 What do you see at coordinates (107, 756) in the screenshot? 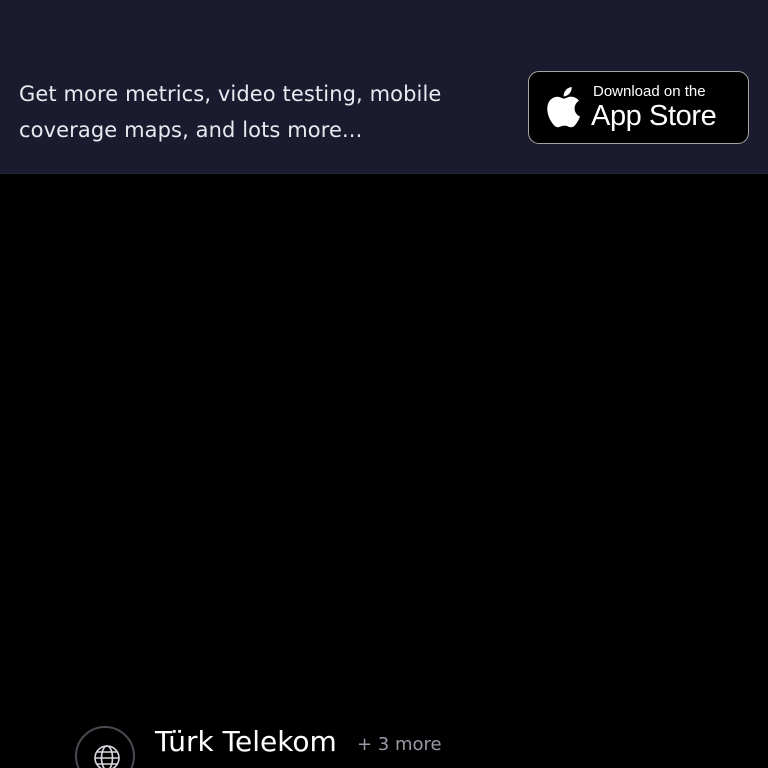
I see `globe-icon` at bounding box center [107, 756].